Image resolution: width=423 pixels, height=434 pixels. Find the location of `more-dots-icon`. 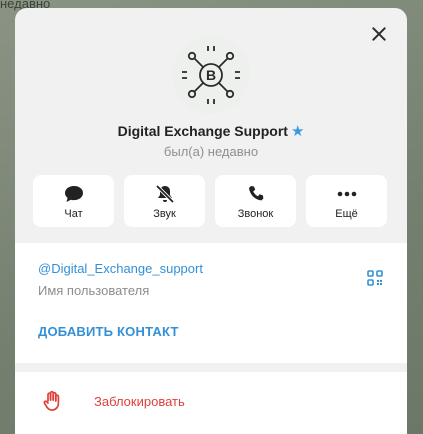

more-dots-icon is located at coordinates (347, 194).